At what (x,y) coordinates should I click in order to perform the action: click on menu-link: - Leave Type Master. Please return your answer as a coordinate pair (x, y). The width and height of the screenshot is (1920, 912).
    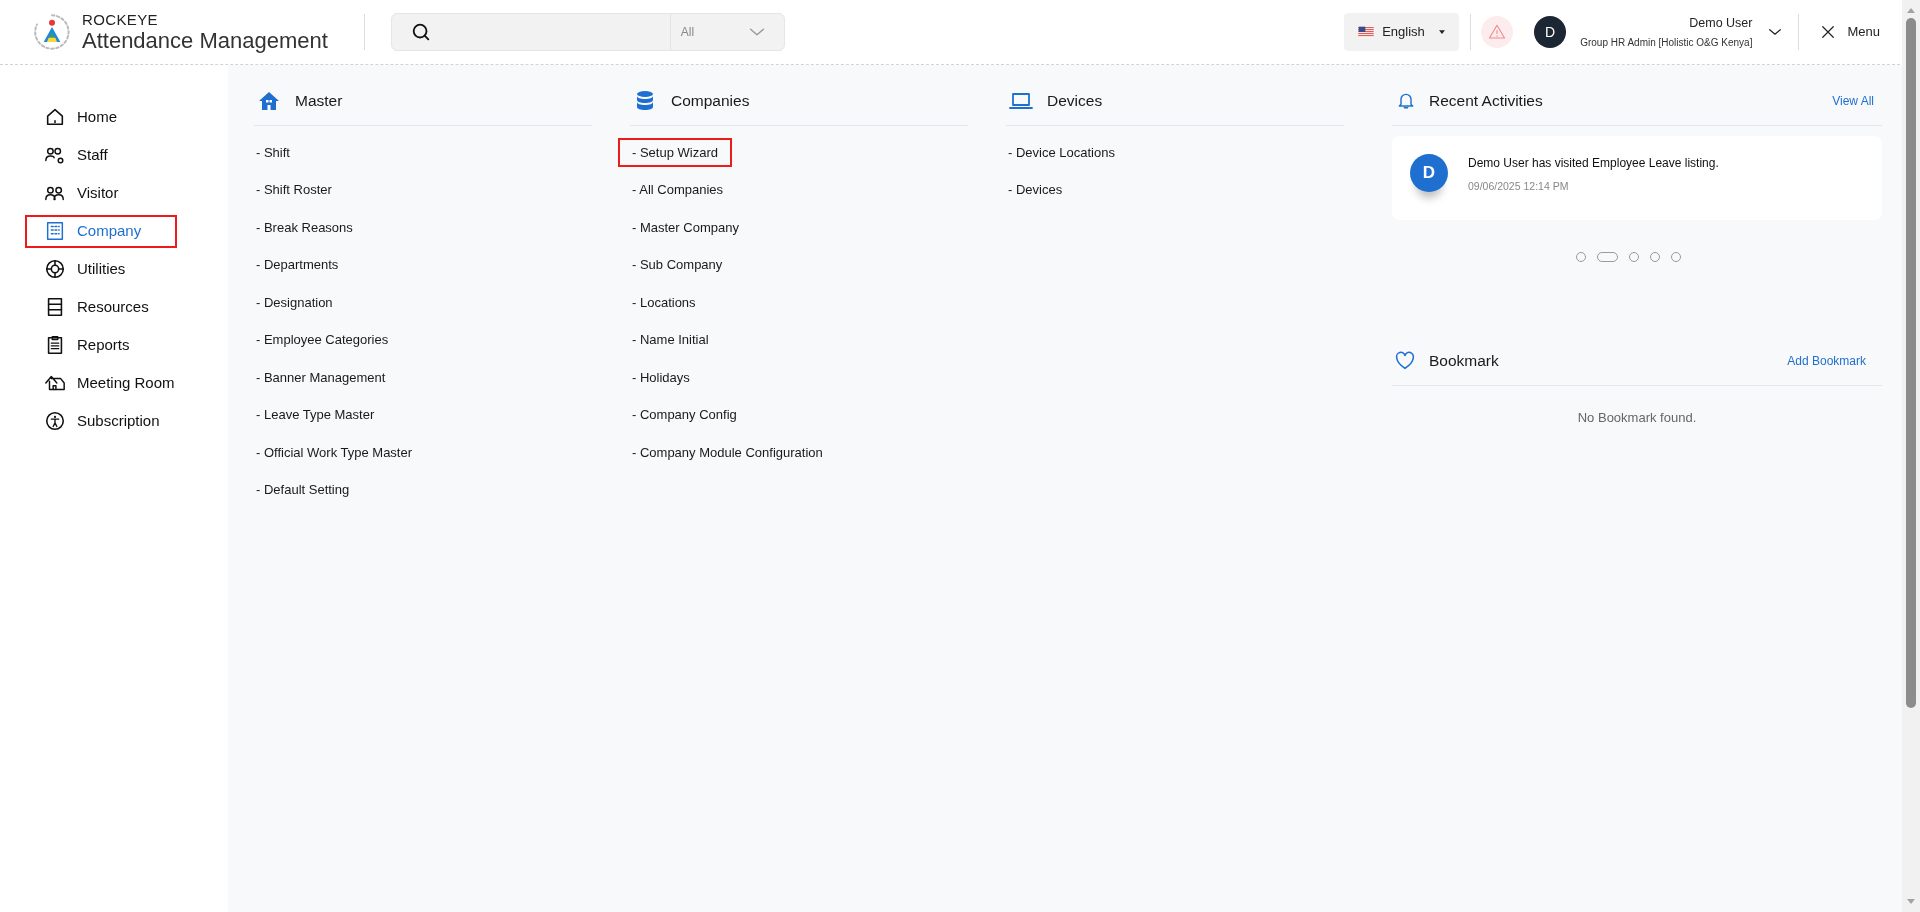
    Looking at the image, I should click on (315, 415).